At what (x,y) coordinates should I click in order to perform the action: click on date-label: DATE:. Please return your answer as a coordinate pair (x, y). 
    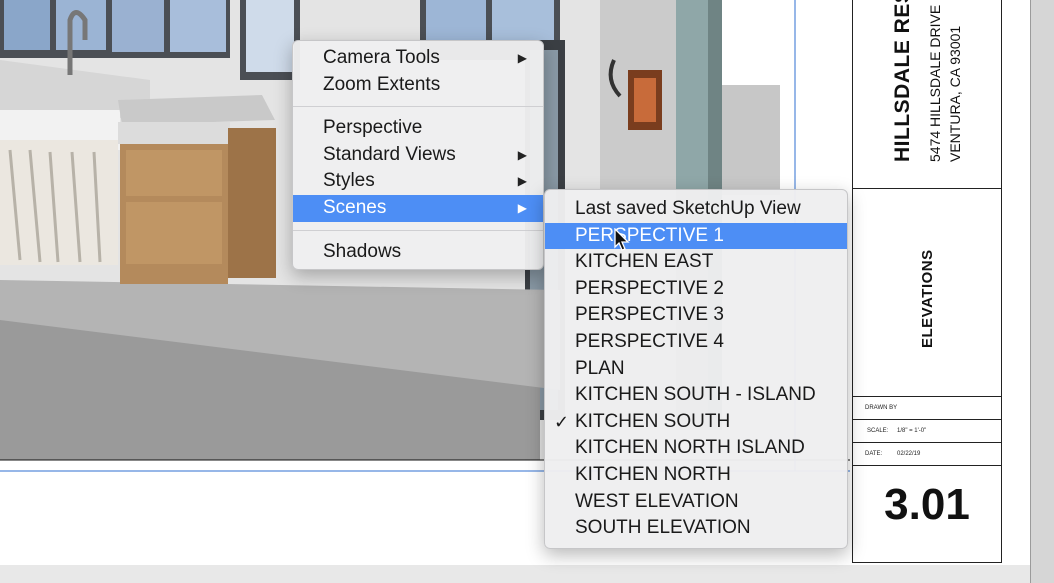
    Looking at the image, I should click on (874, 454).